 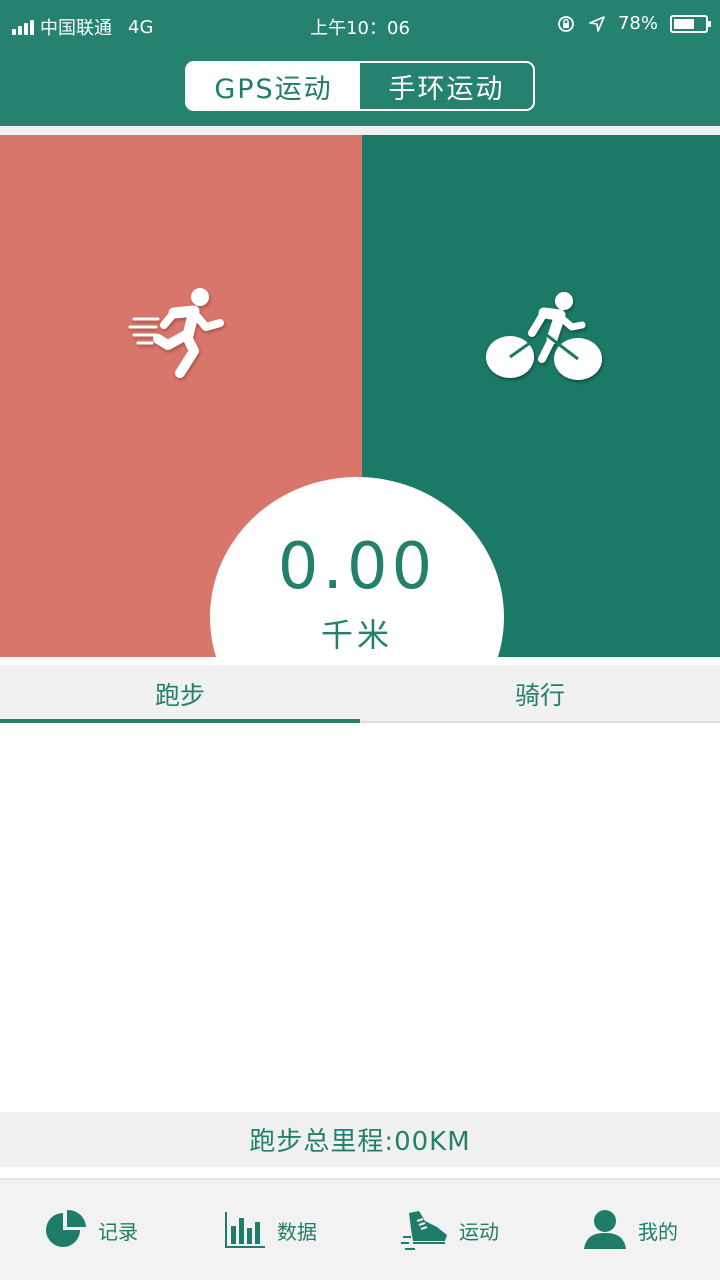 I want to click on bottom-nav: 记录 数据 运动 我的, so click(x=360, y=1229).